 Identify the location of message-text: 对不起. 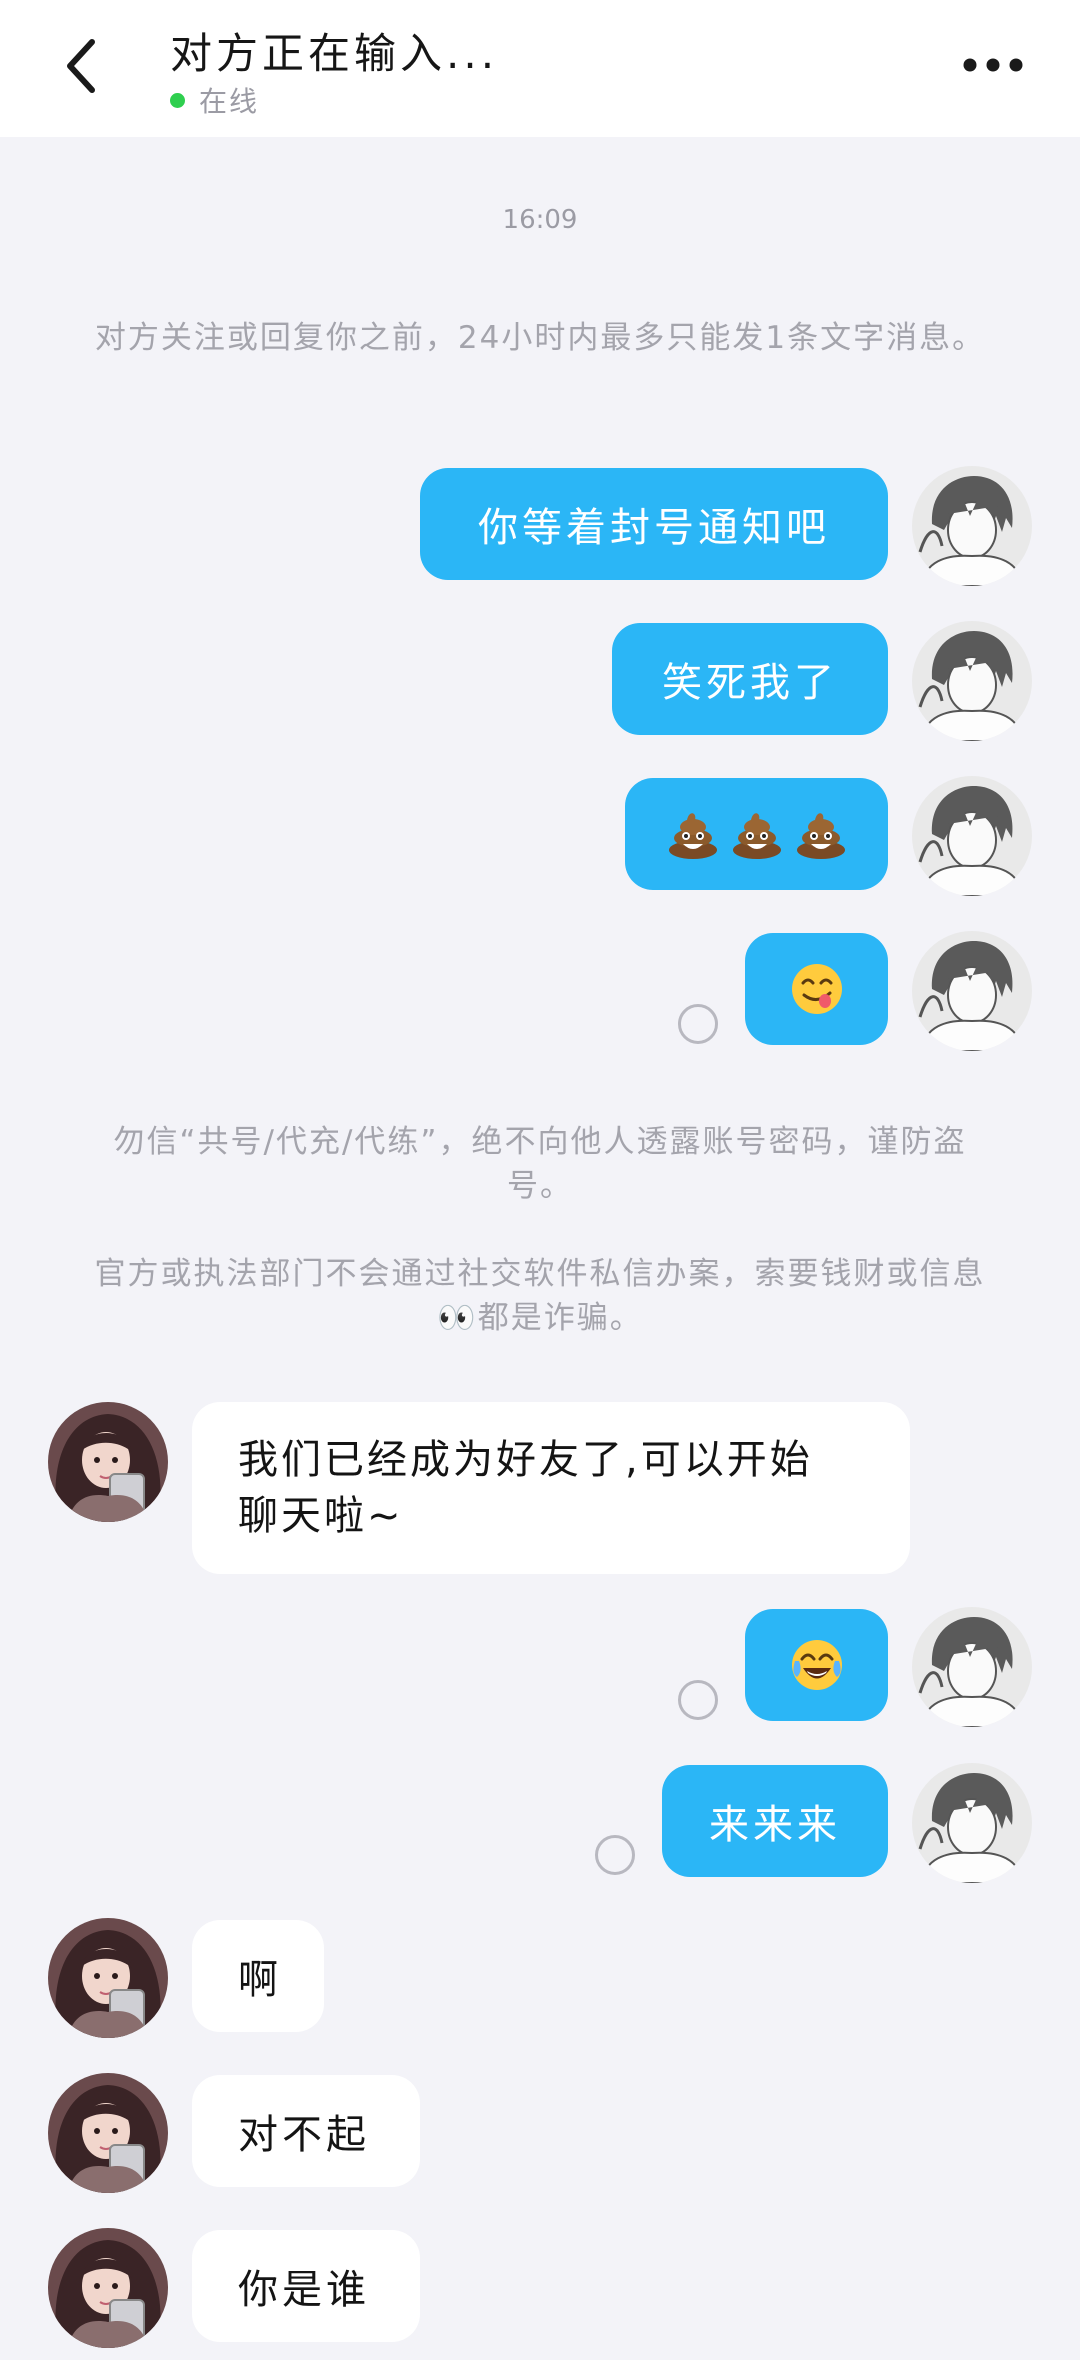
(304, 2135).